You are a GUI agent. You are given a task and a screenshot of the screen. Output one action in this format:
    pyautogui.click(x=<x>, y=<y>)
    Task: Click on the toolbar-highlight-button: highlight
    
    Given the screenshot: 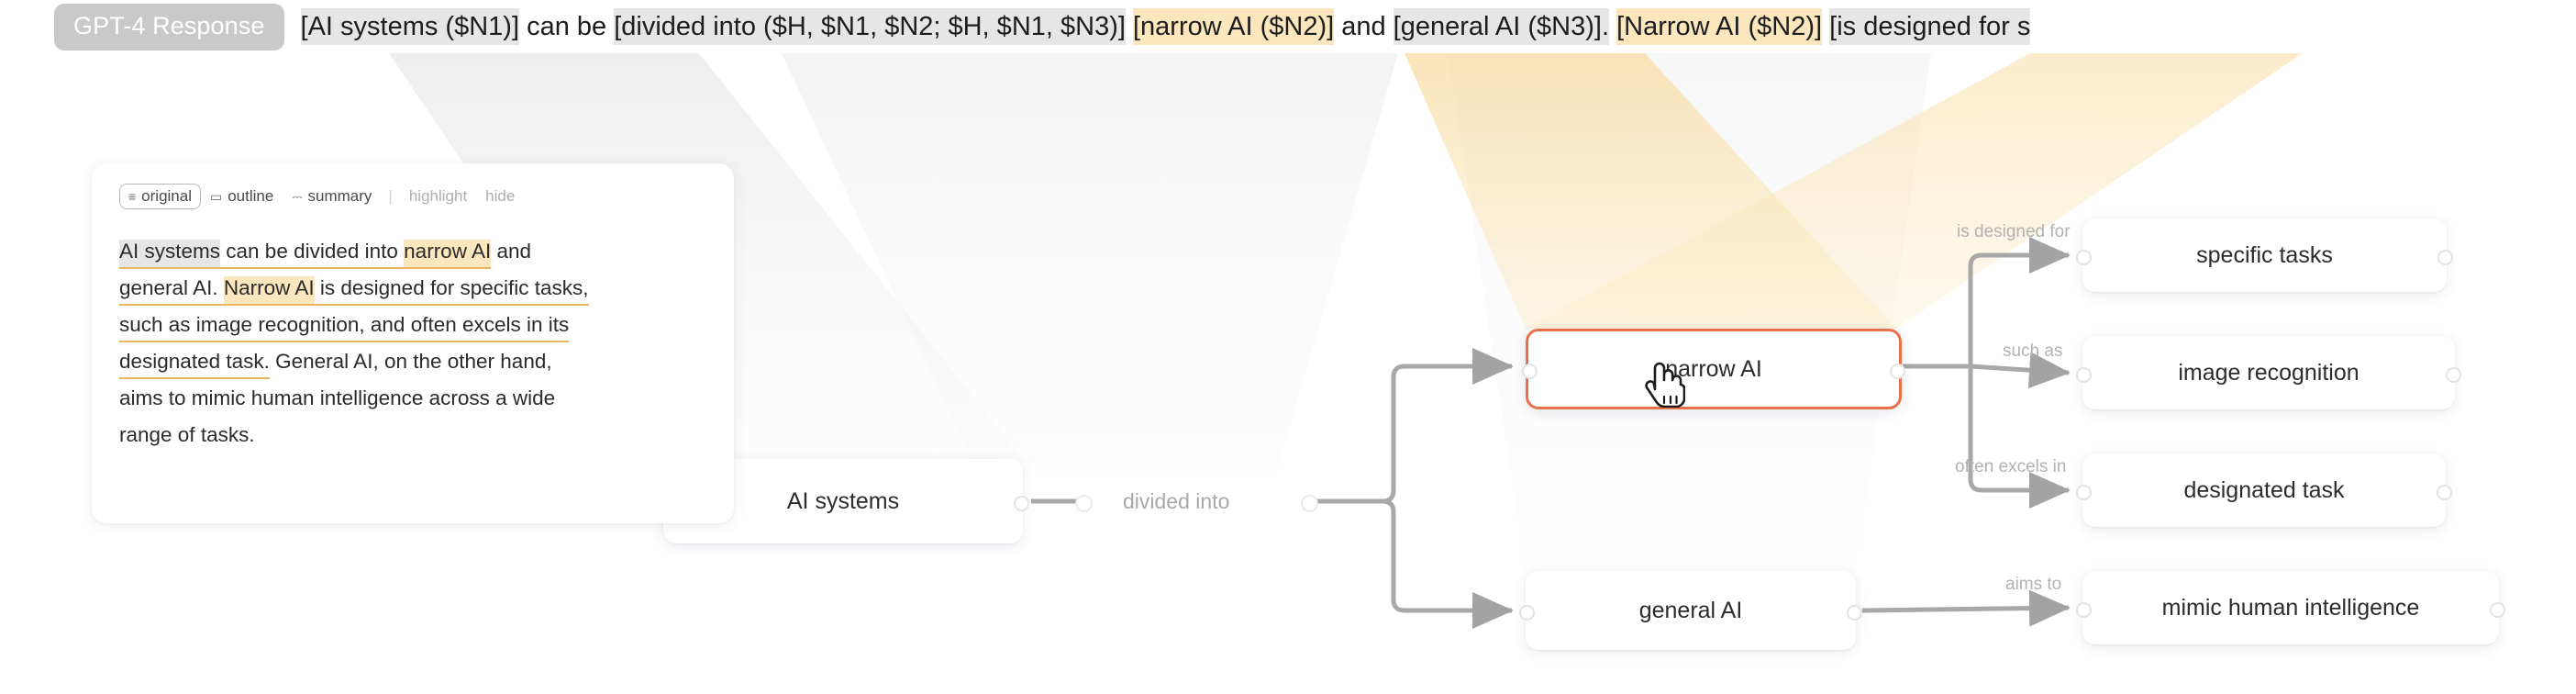 What is the action you would take?
    pyautogui.click(x=438, y=196)
    